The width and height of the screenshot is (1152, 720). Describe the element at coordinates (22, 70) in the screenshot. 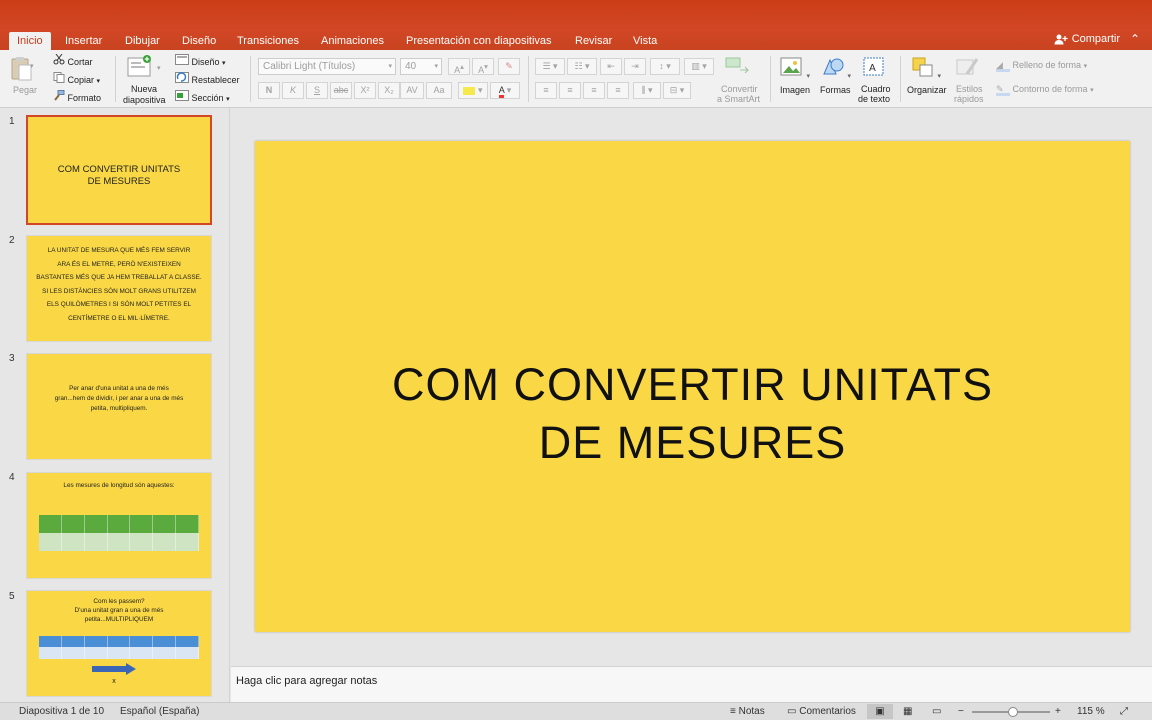

I see `paste-button` at that location.